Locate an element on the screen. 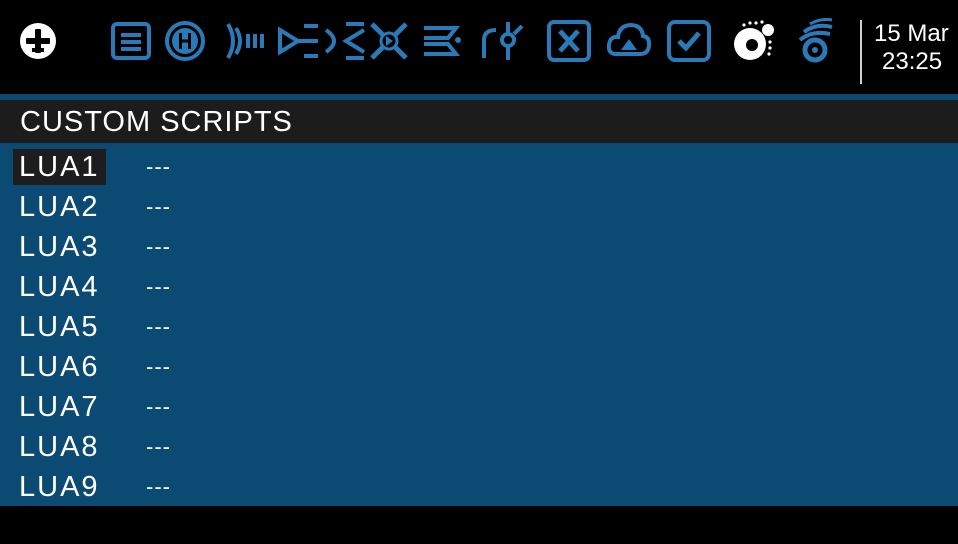  script-name-selected: LUA1 is located at coordinates (59, 167).